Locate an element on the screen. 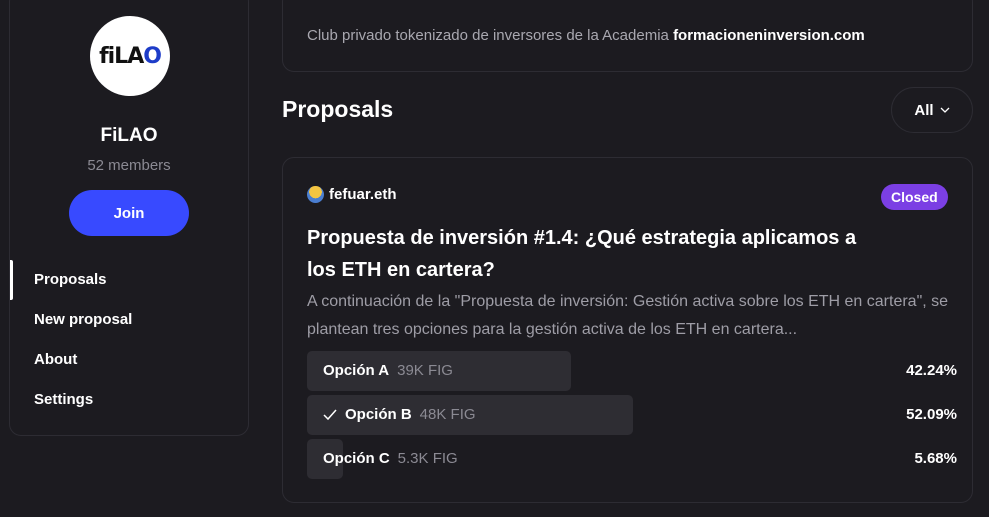 Image resolution: width=989 pixels, height=517 pixels. space-nav: Proposals New proposal About Settings is located at coordinates (129, 340).